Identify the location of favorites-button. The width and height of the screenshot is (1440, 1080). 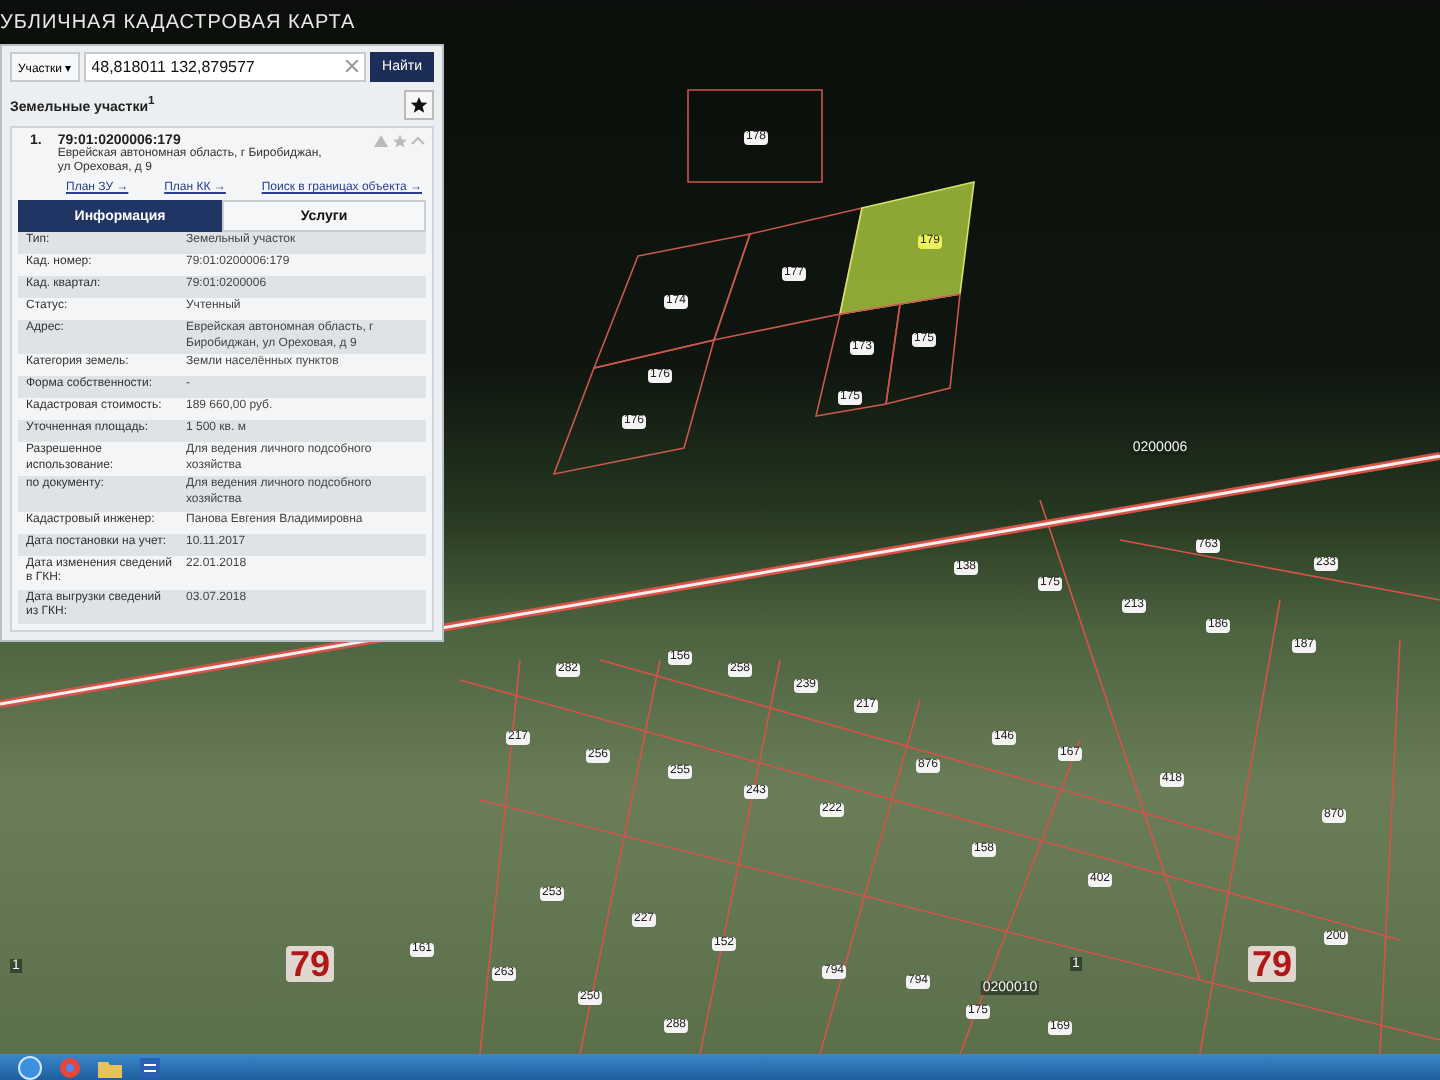
(419, 105).